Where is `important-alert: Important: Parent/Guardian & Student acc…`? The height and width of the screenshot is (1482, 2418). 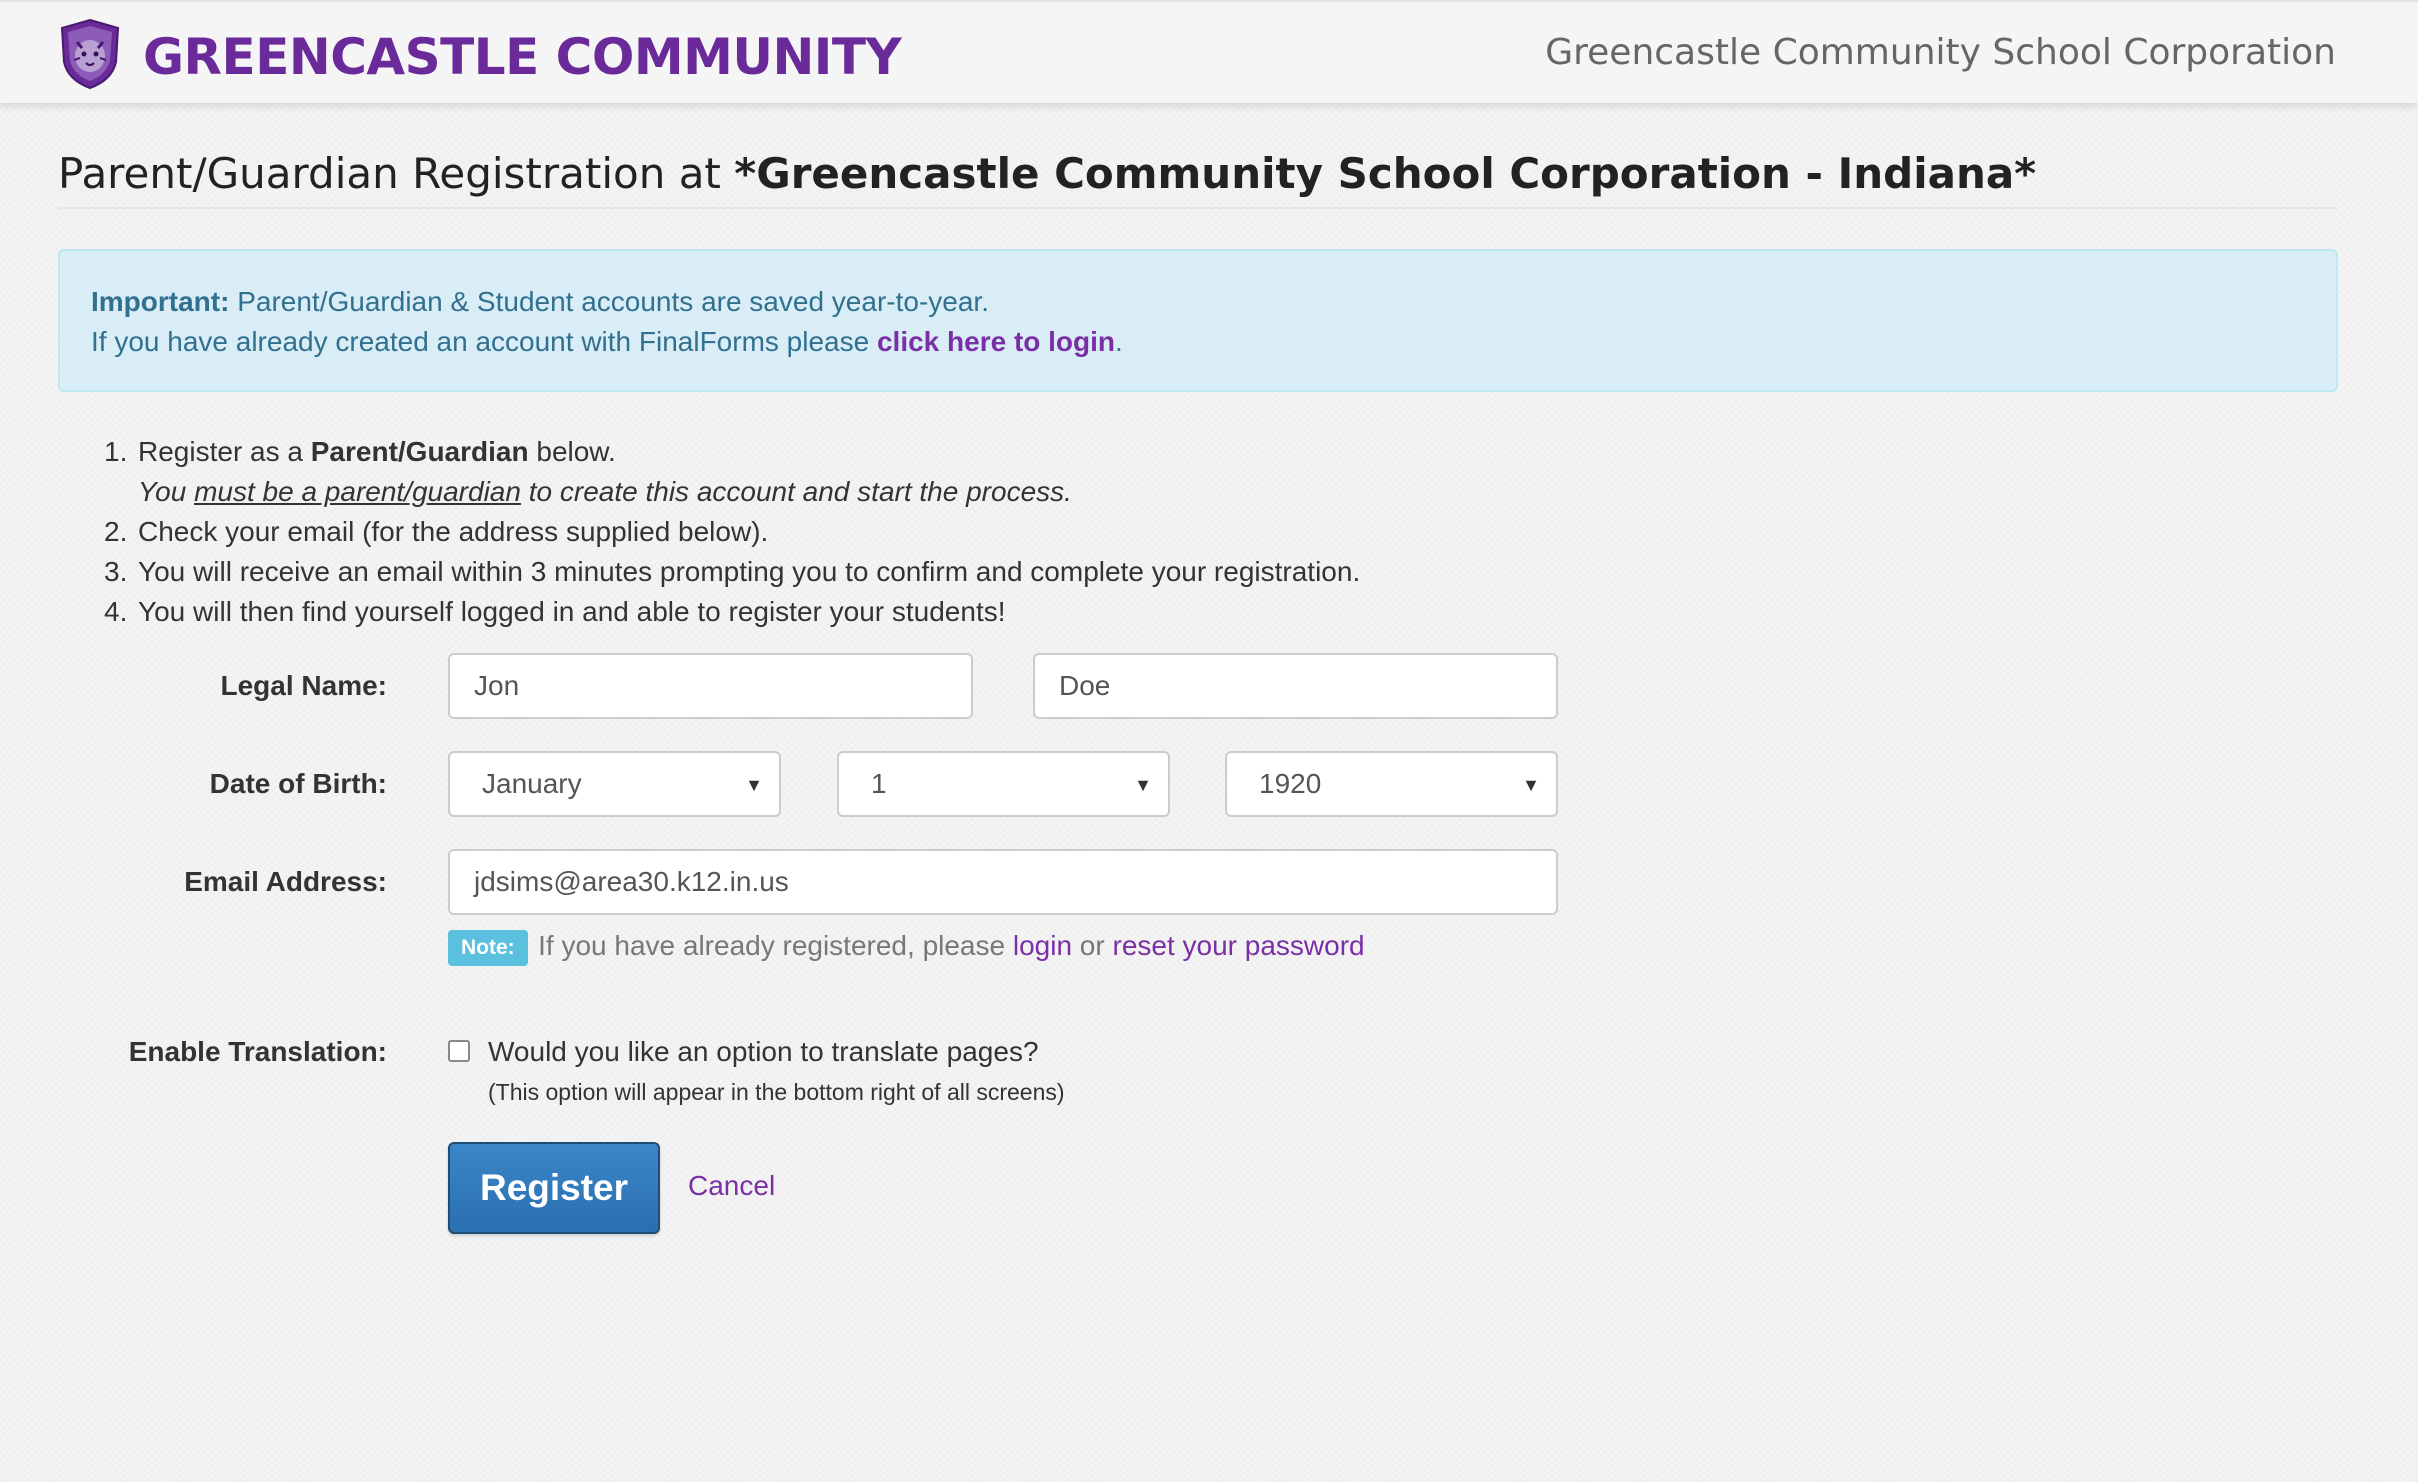
important-alert: Important: Parent/Guardian & Student acc… is located at coordinates (1198, 320).